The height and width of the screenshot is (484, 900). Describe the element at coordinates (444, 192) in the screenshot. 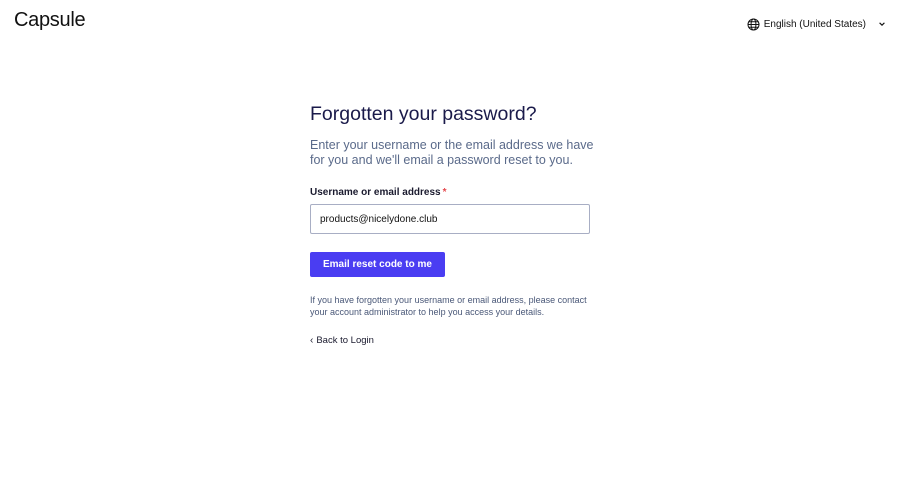

I see `required-marker: *` at that location.